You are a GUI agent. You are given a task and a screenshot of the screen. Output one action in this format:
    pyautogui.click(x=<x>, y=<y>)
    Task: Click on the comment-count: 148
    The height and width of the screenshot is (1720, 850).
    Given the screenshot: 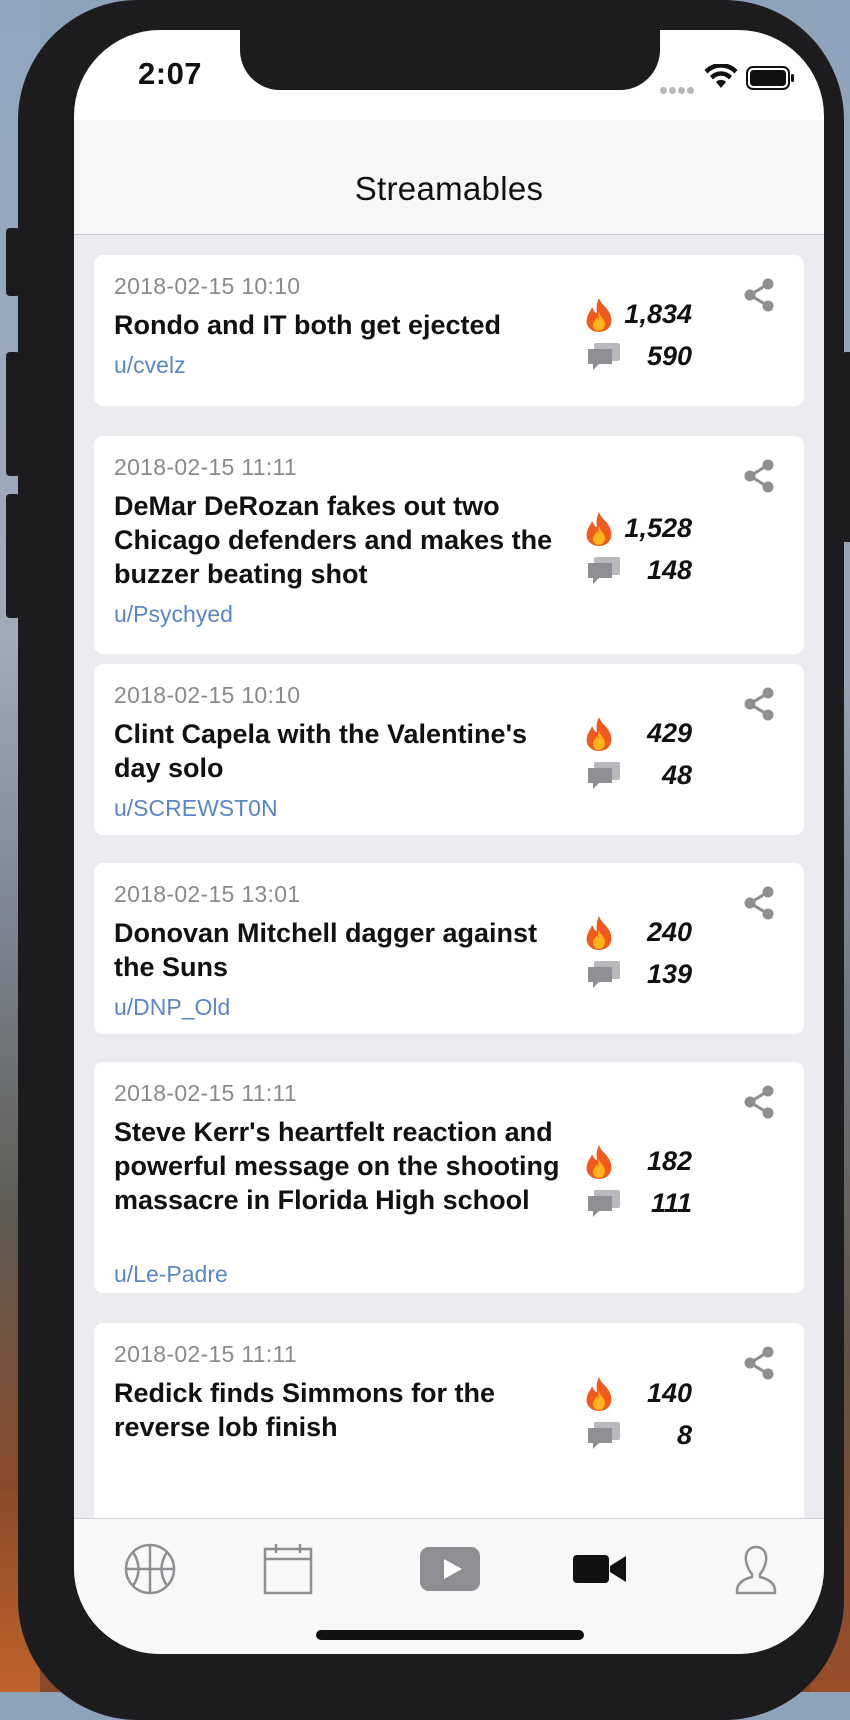 What is the action you would take?
    pyautogui.click(x=637, y=570)
    